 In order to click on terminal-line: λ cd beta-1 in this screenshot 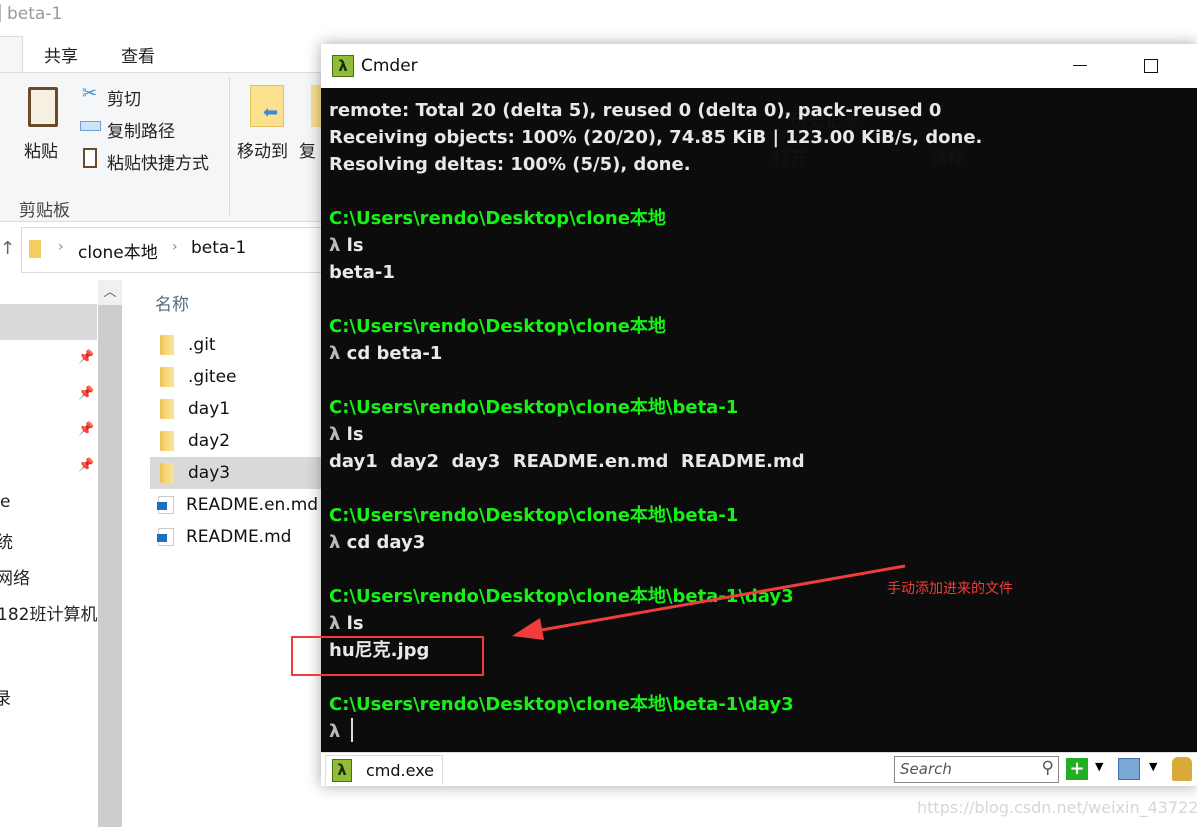, I will do `click(655, 353)`.